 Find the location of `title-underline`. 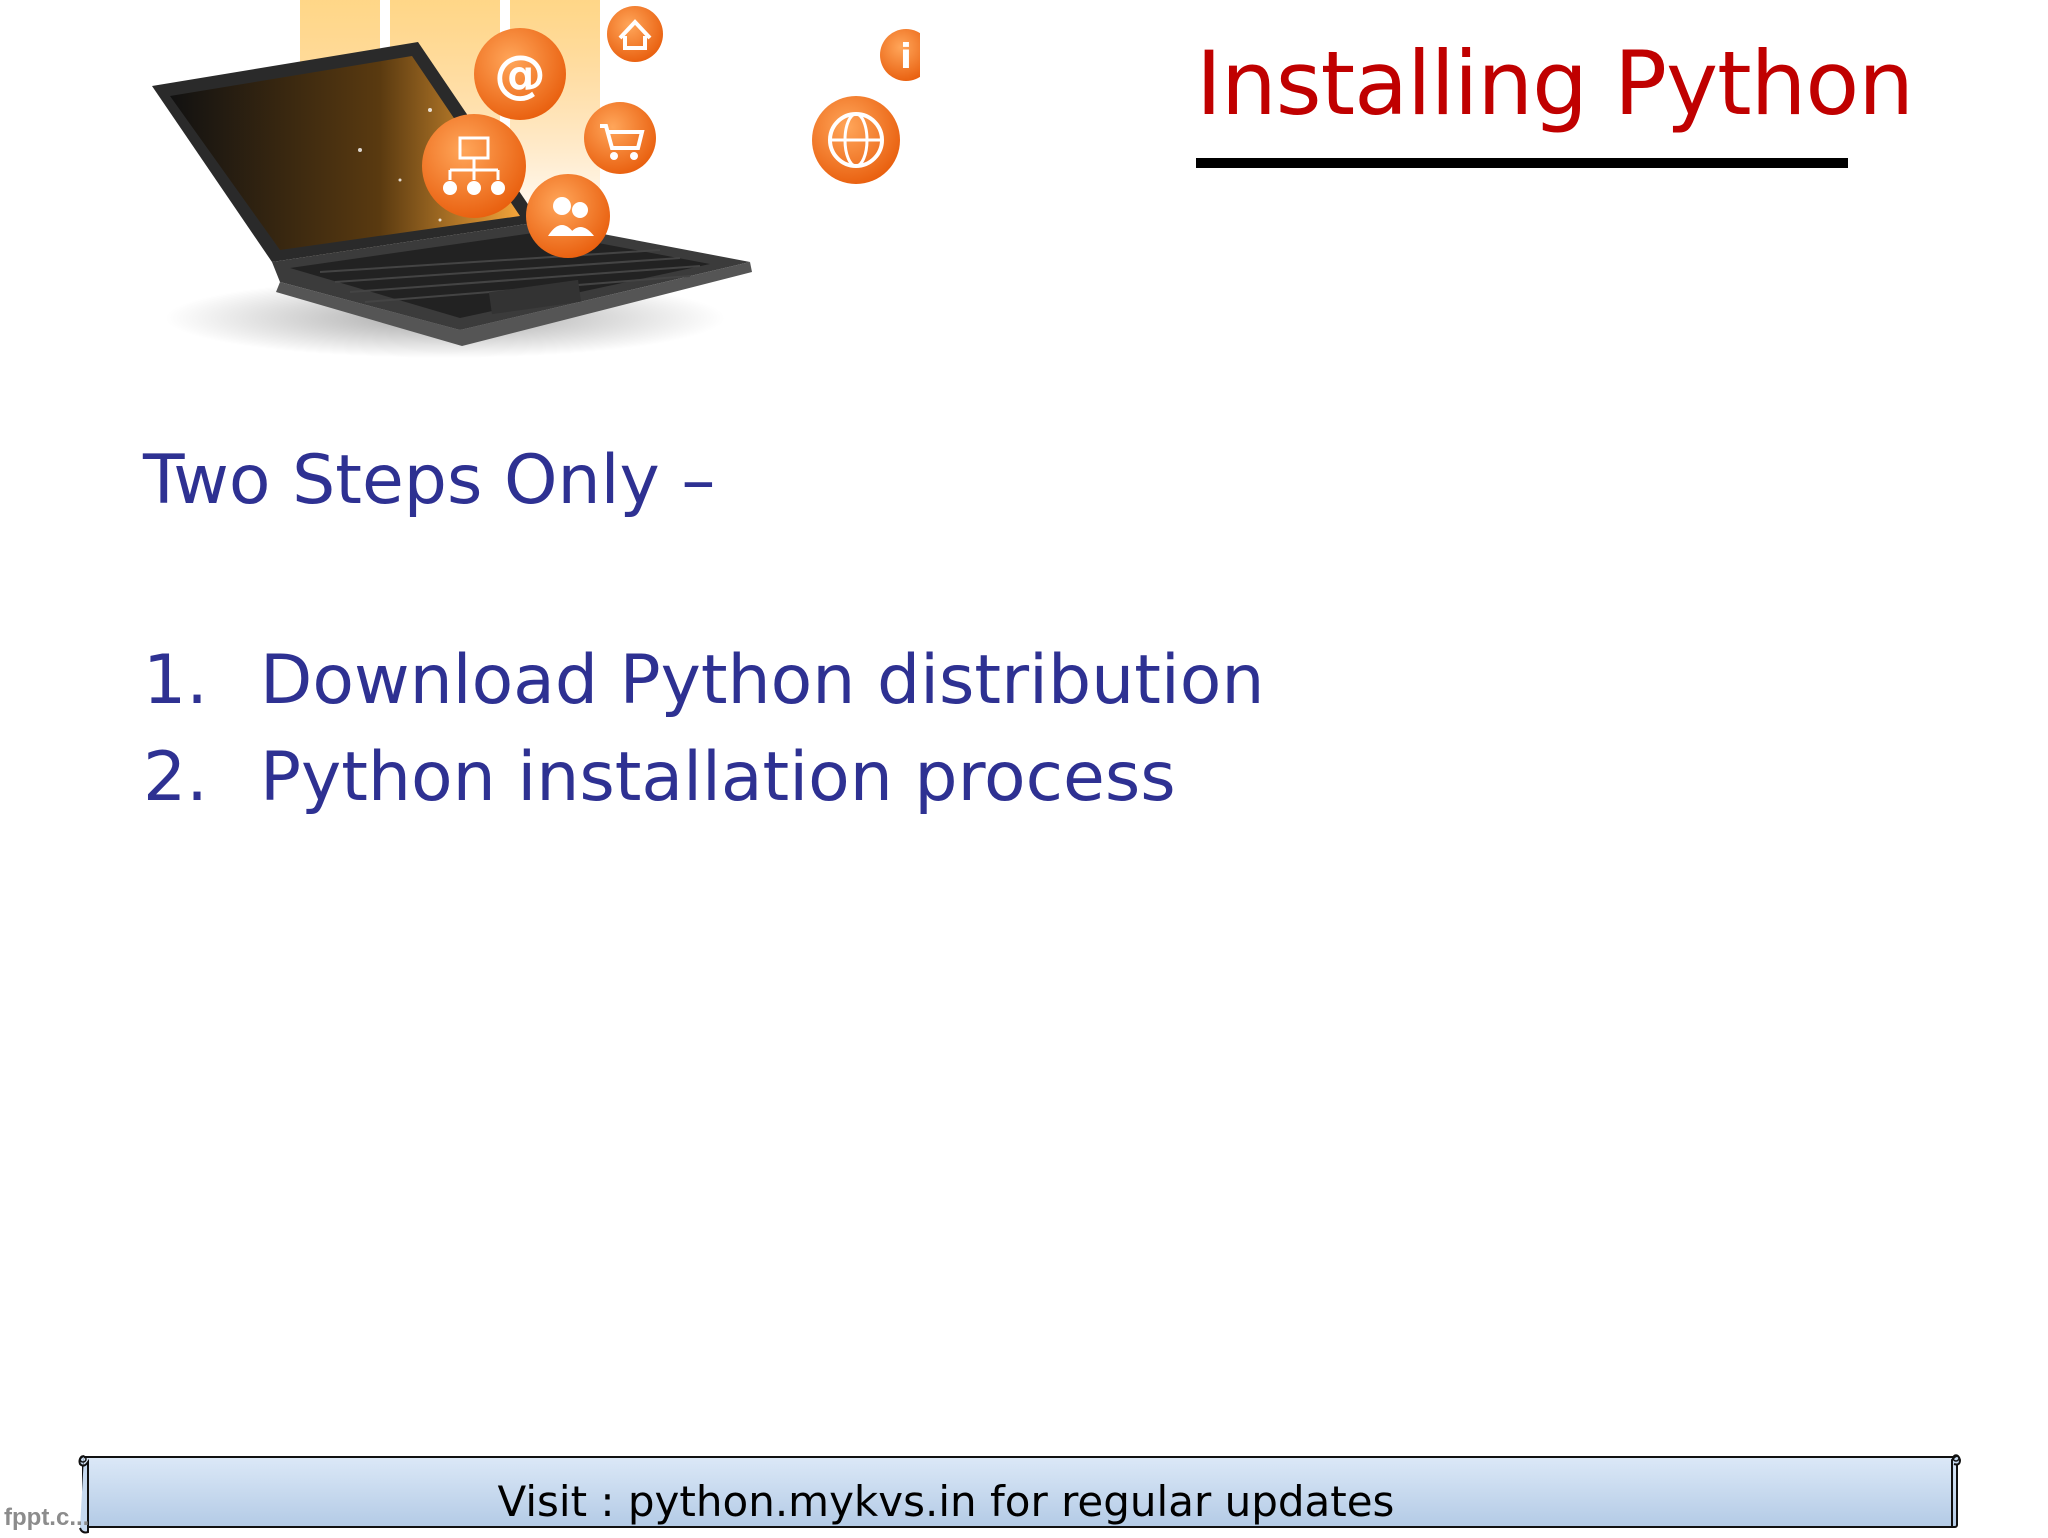

title-underline is located at coordinates (1522, 163).